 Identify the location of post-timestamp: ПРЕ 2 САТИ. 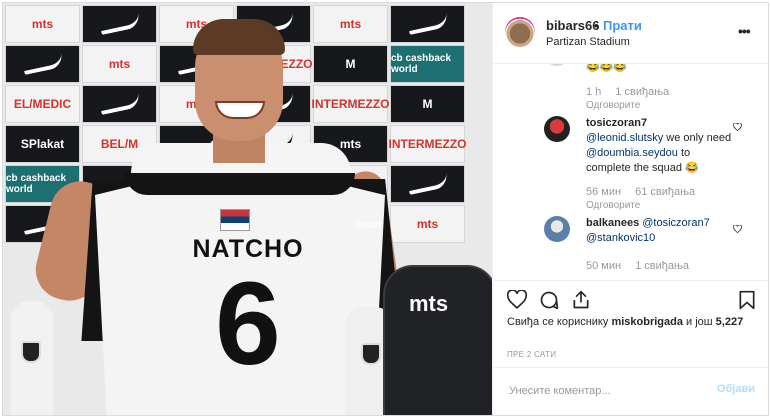
(531, 354).